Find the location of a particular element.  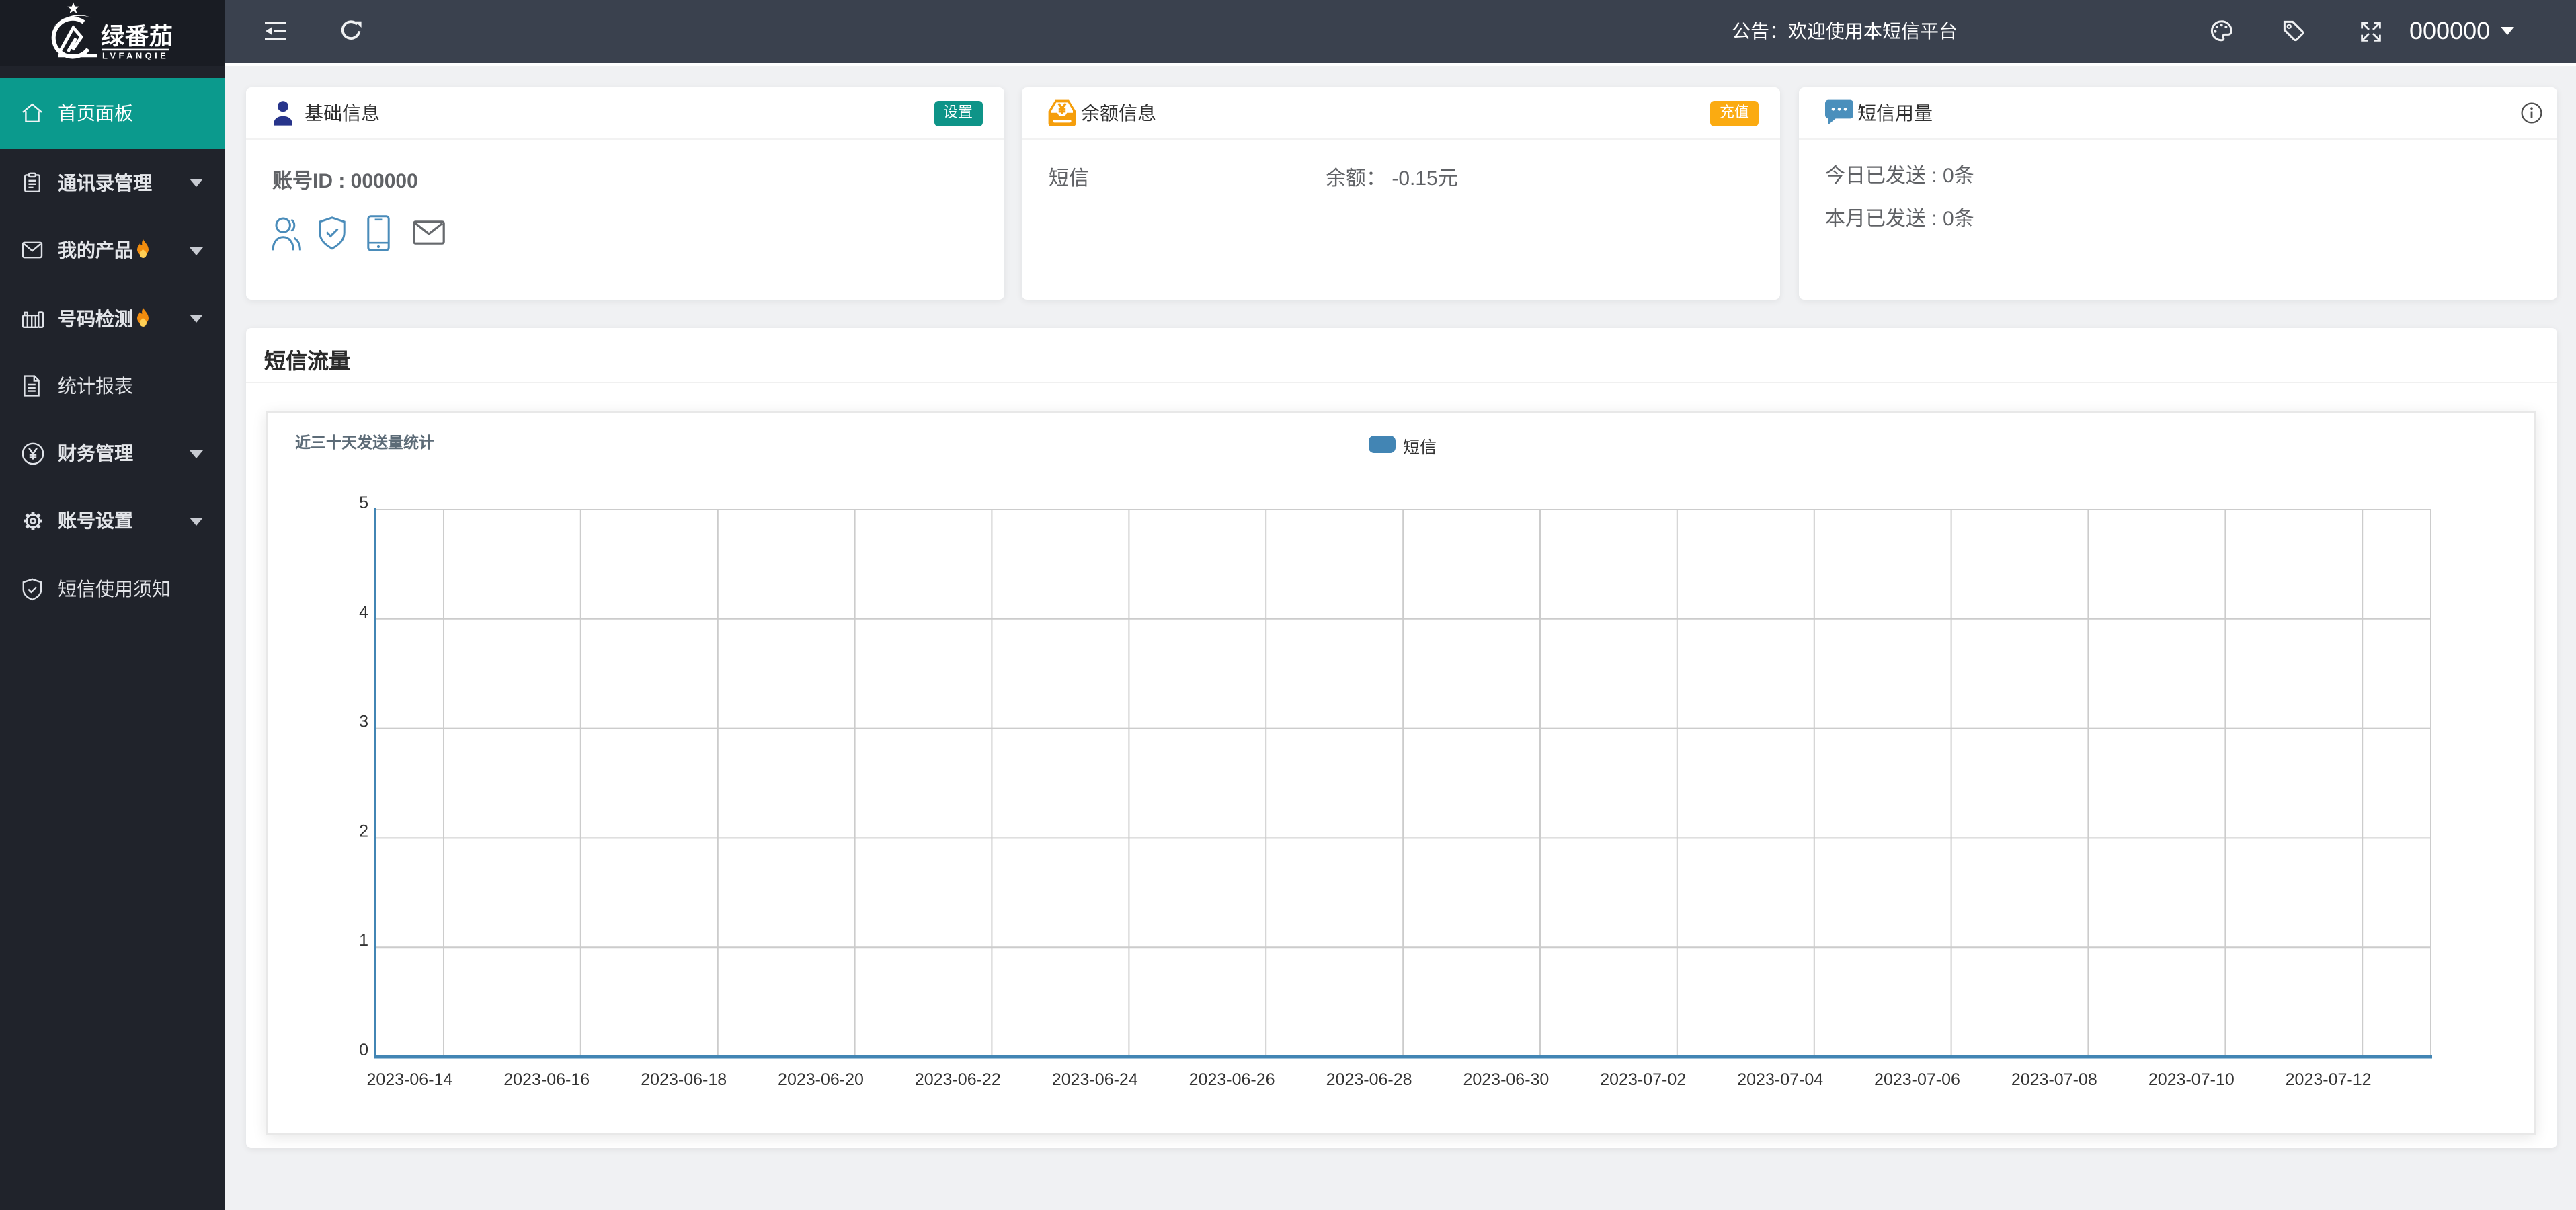

svg-text: 5 is located at coordinates (363, 502).